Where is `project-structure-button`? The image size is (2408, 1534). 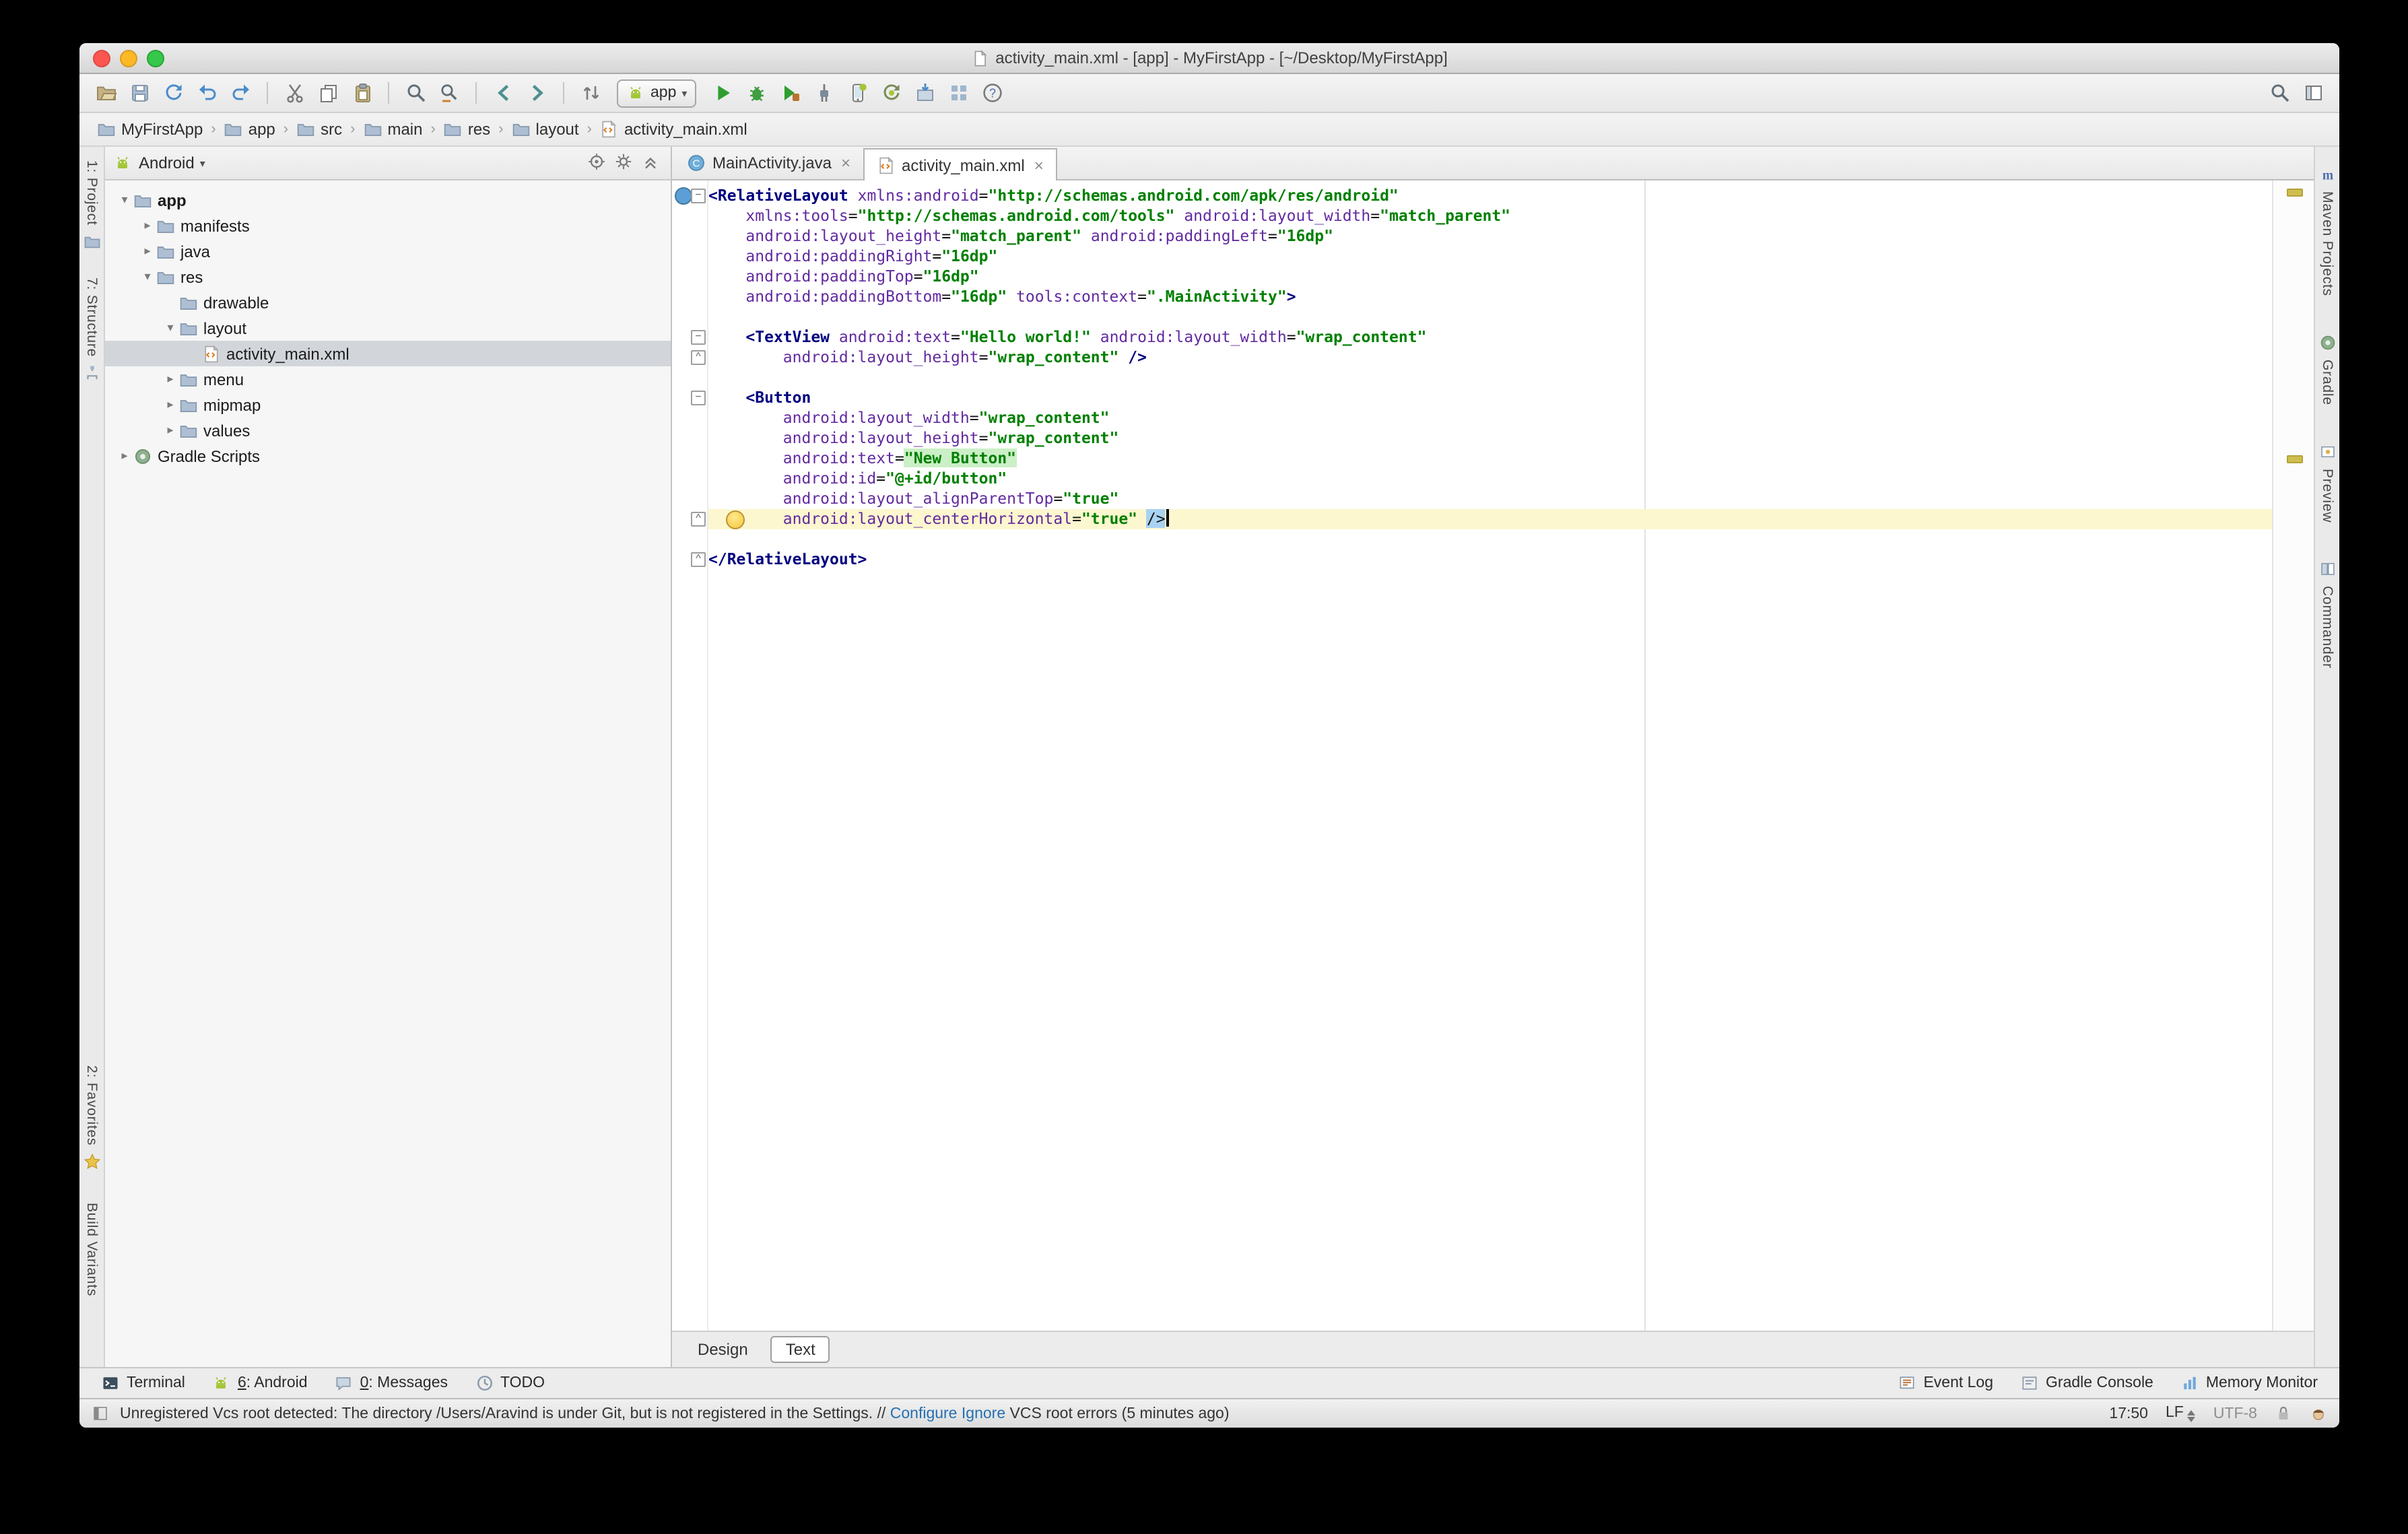 project-structure-button is located at coordinates (958, 93).